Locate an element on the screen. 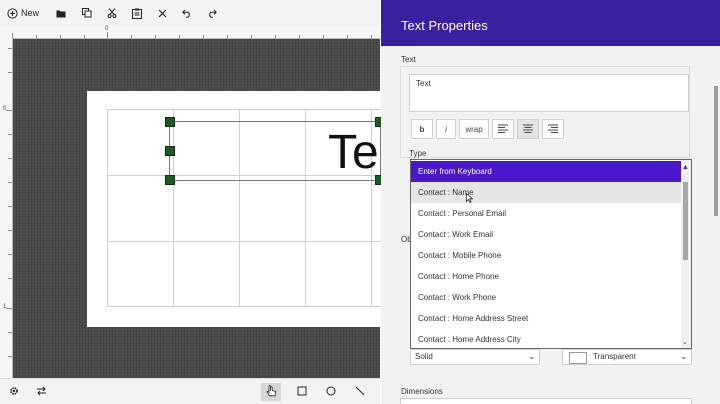 This screenshot has width=720, height=404. bottom-toolbar is located at coordinates (190, 391).